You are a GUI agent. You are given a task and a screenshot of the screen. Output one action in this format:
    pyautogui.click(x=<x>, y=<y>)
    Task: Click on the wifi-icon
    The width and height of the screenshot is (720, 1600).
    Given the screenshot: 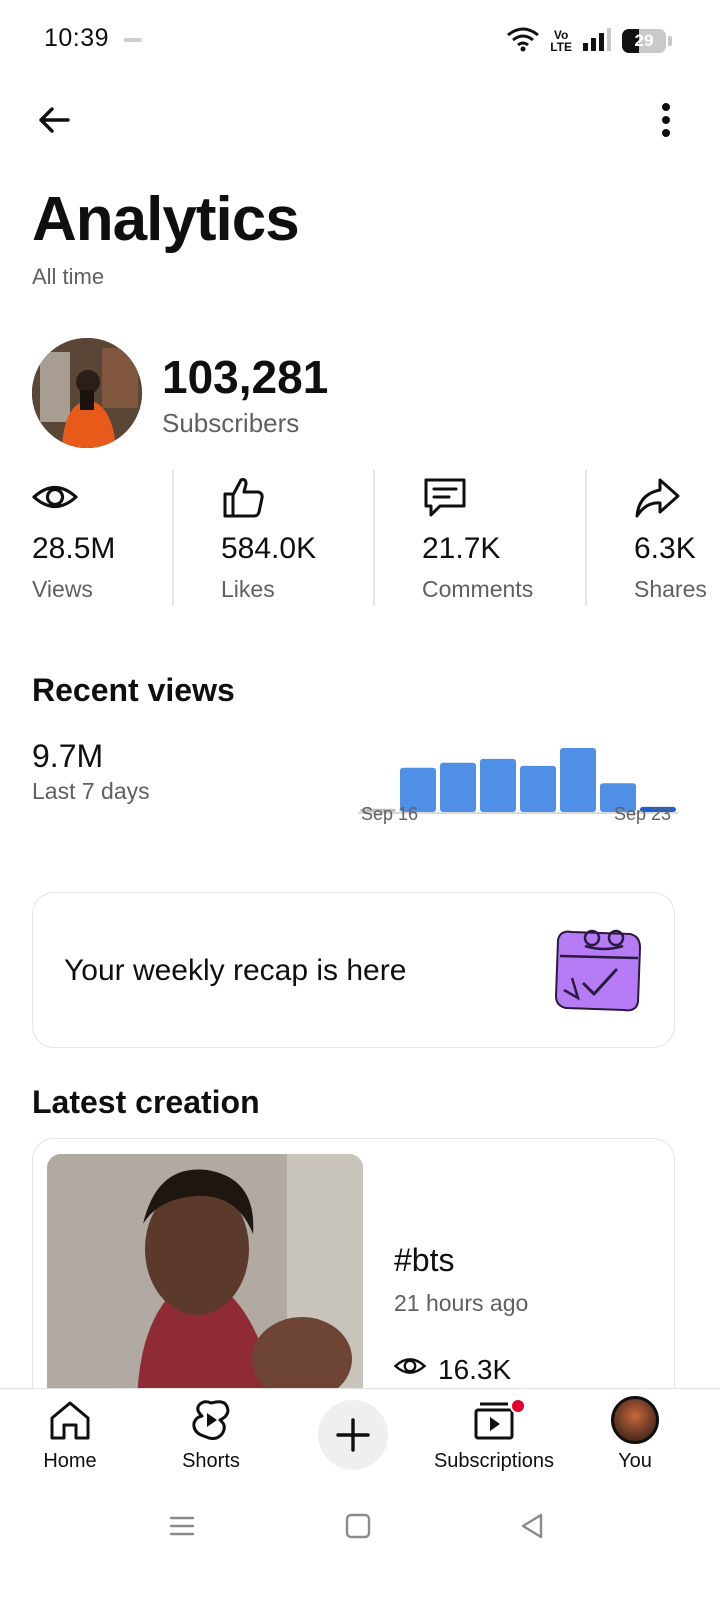 What is the action you would take?
    pyautogui.click(x=523, y=41)
    